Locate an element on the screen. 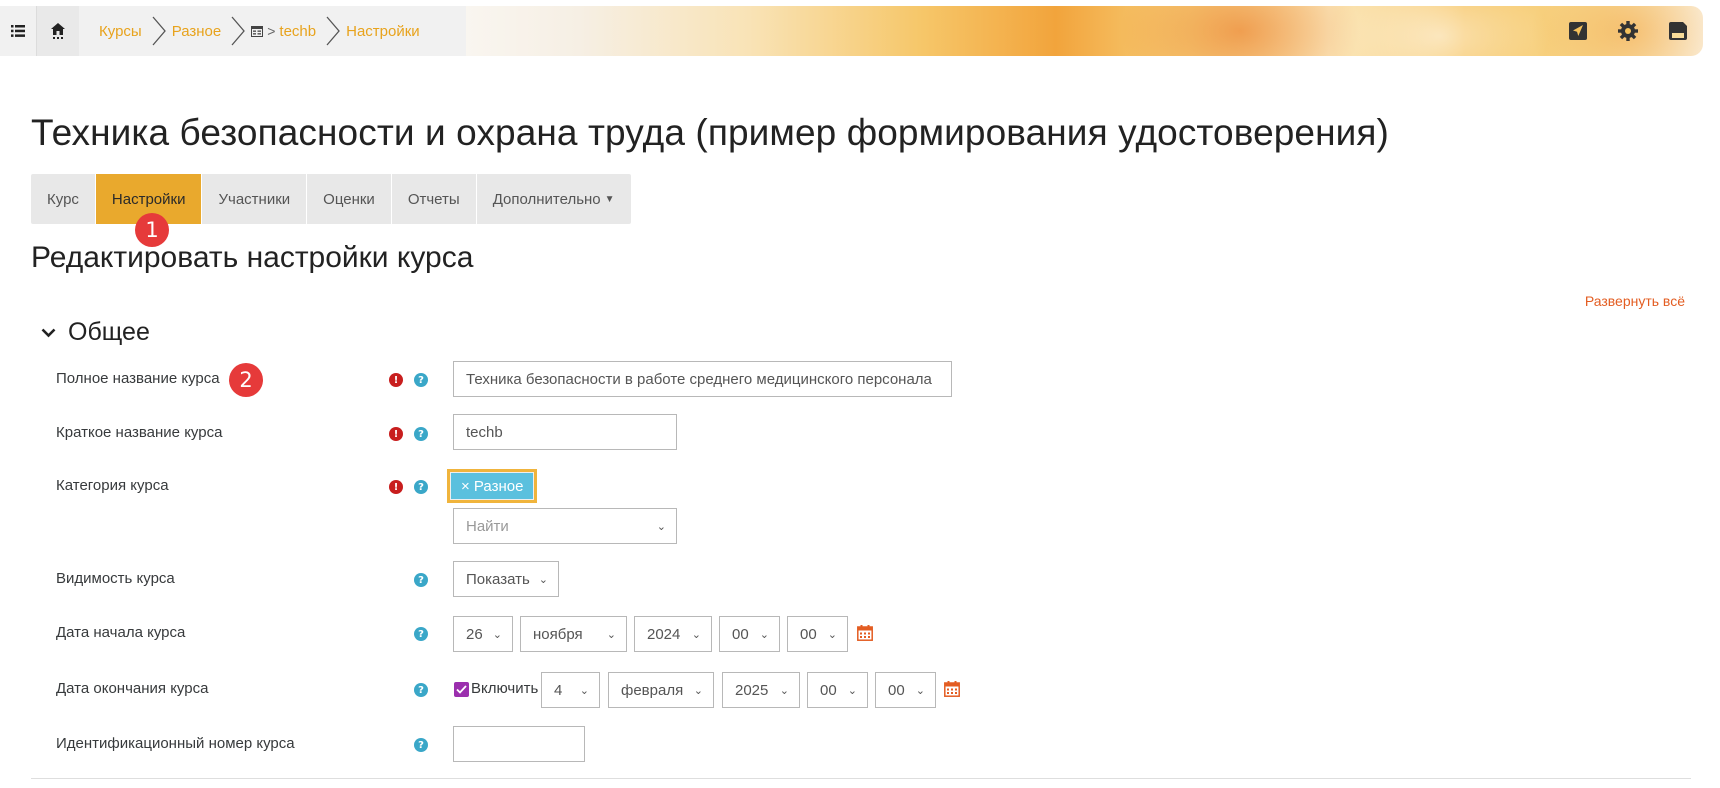 The height and width of the screenshot is (788, 1720). nav-drawer-toggle is located at coordinates (18, 31).